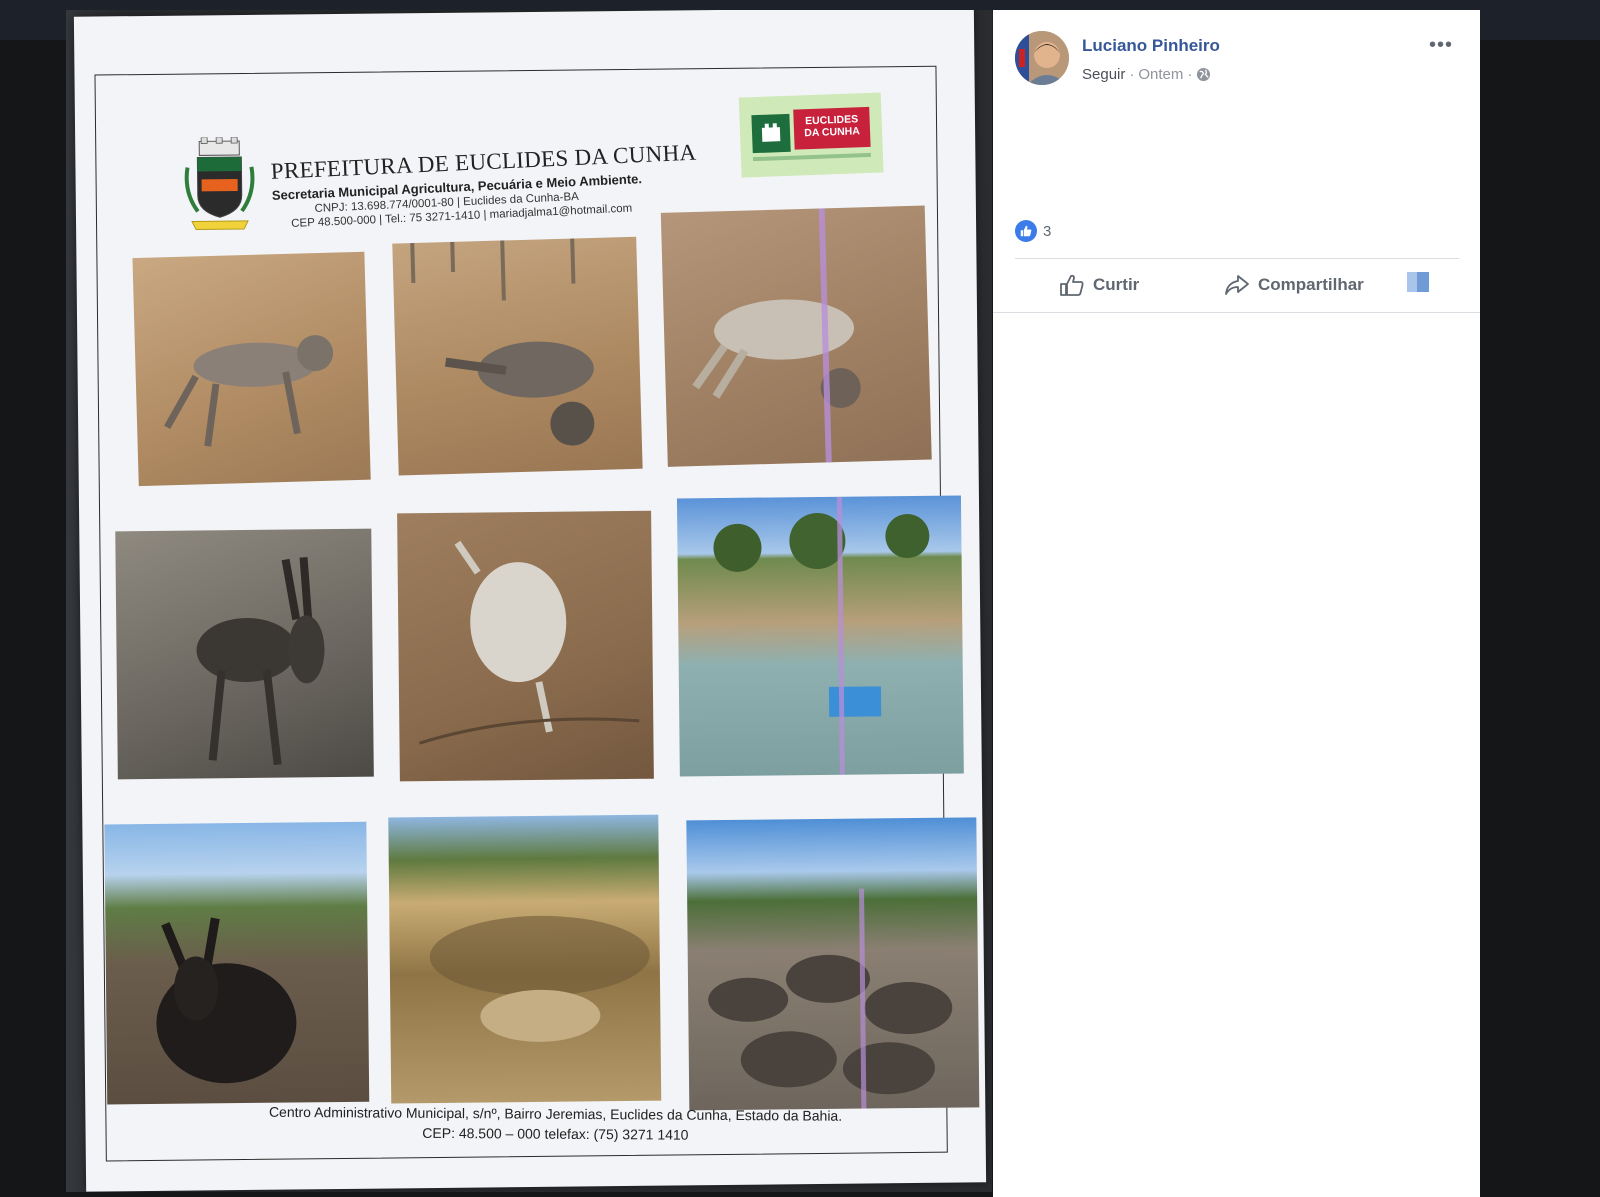 This screenshot has height=1197, width=1600. Describe the element at coordinates (1047, 231) in the screenshot. I see `reaction-count: 3` at that location.